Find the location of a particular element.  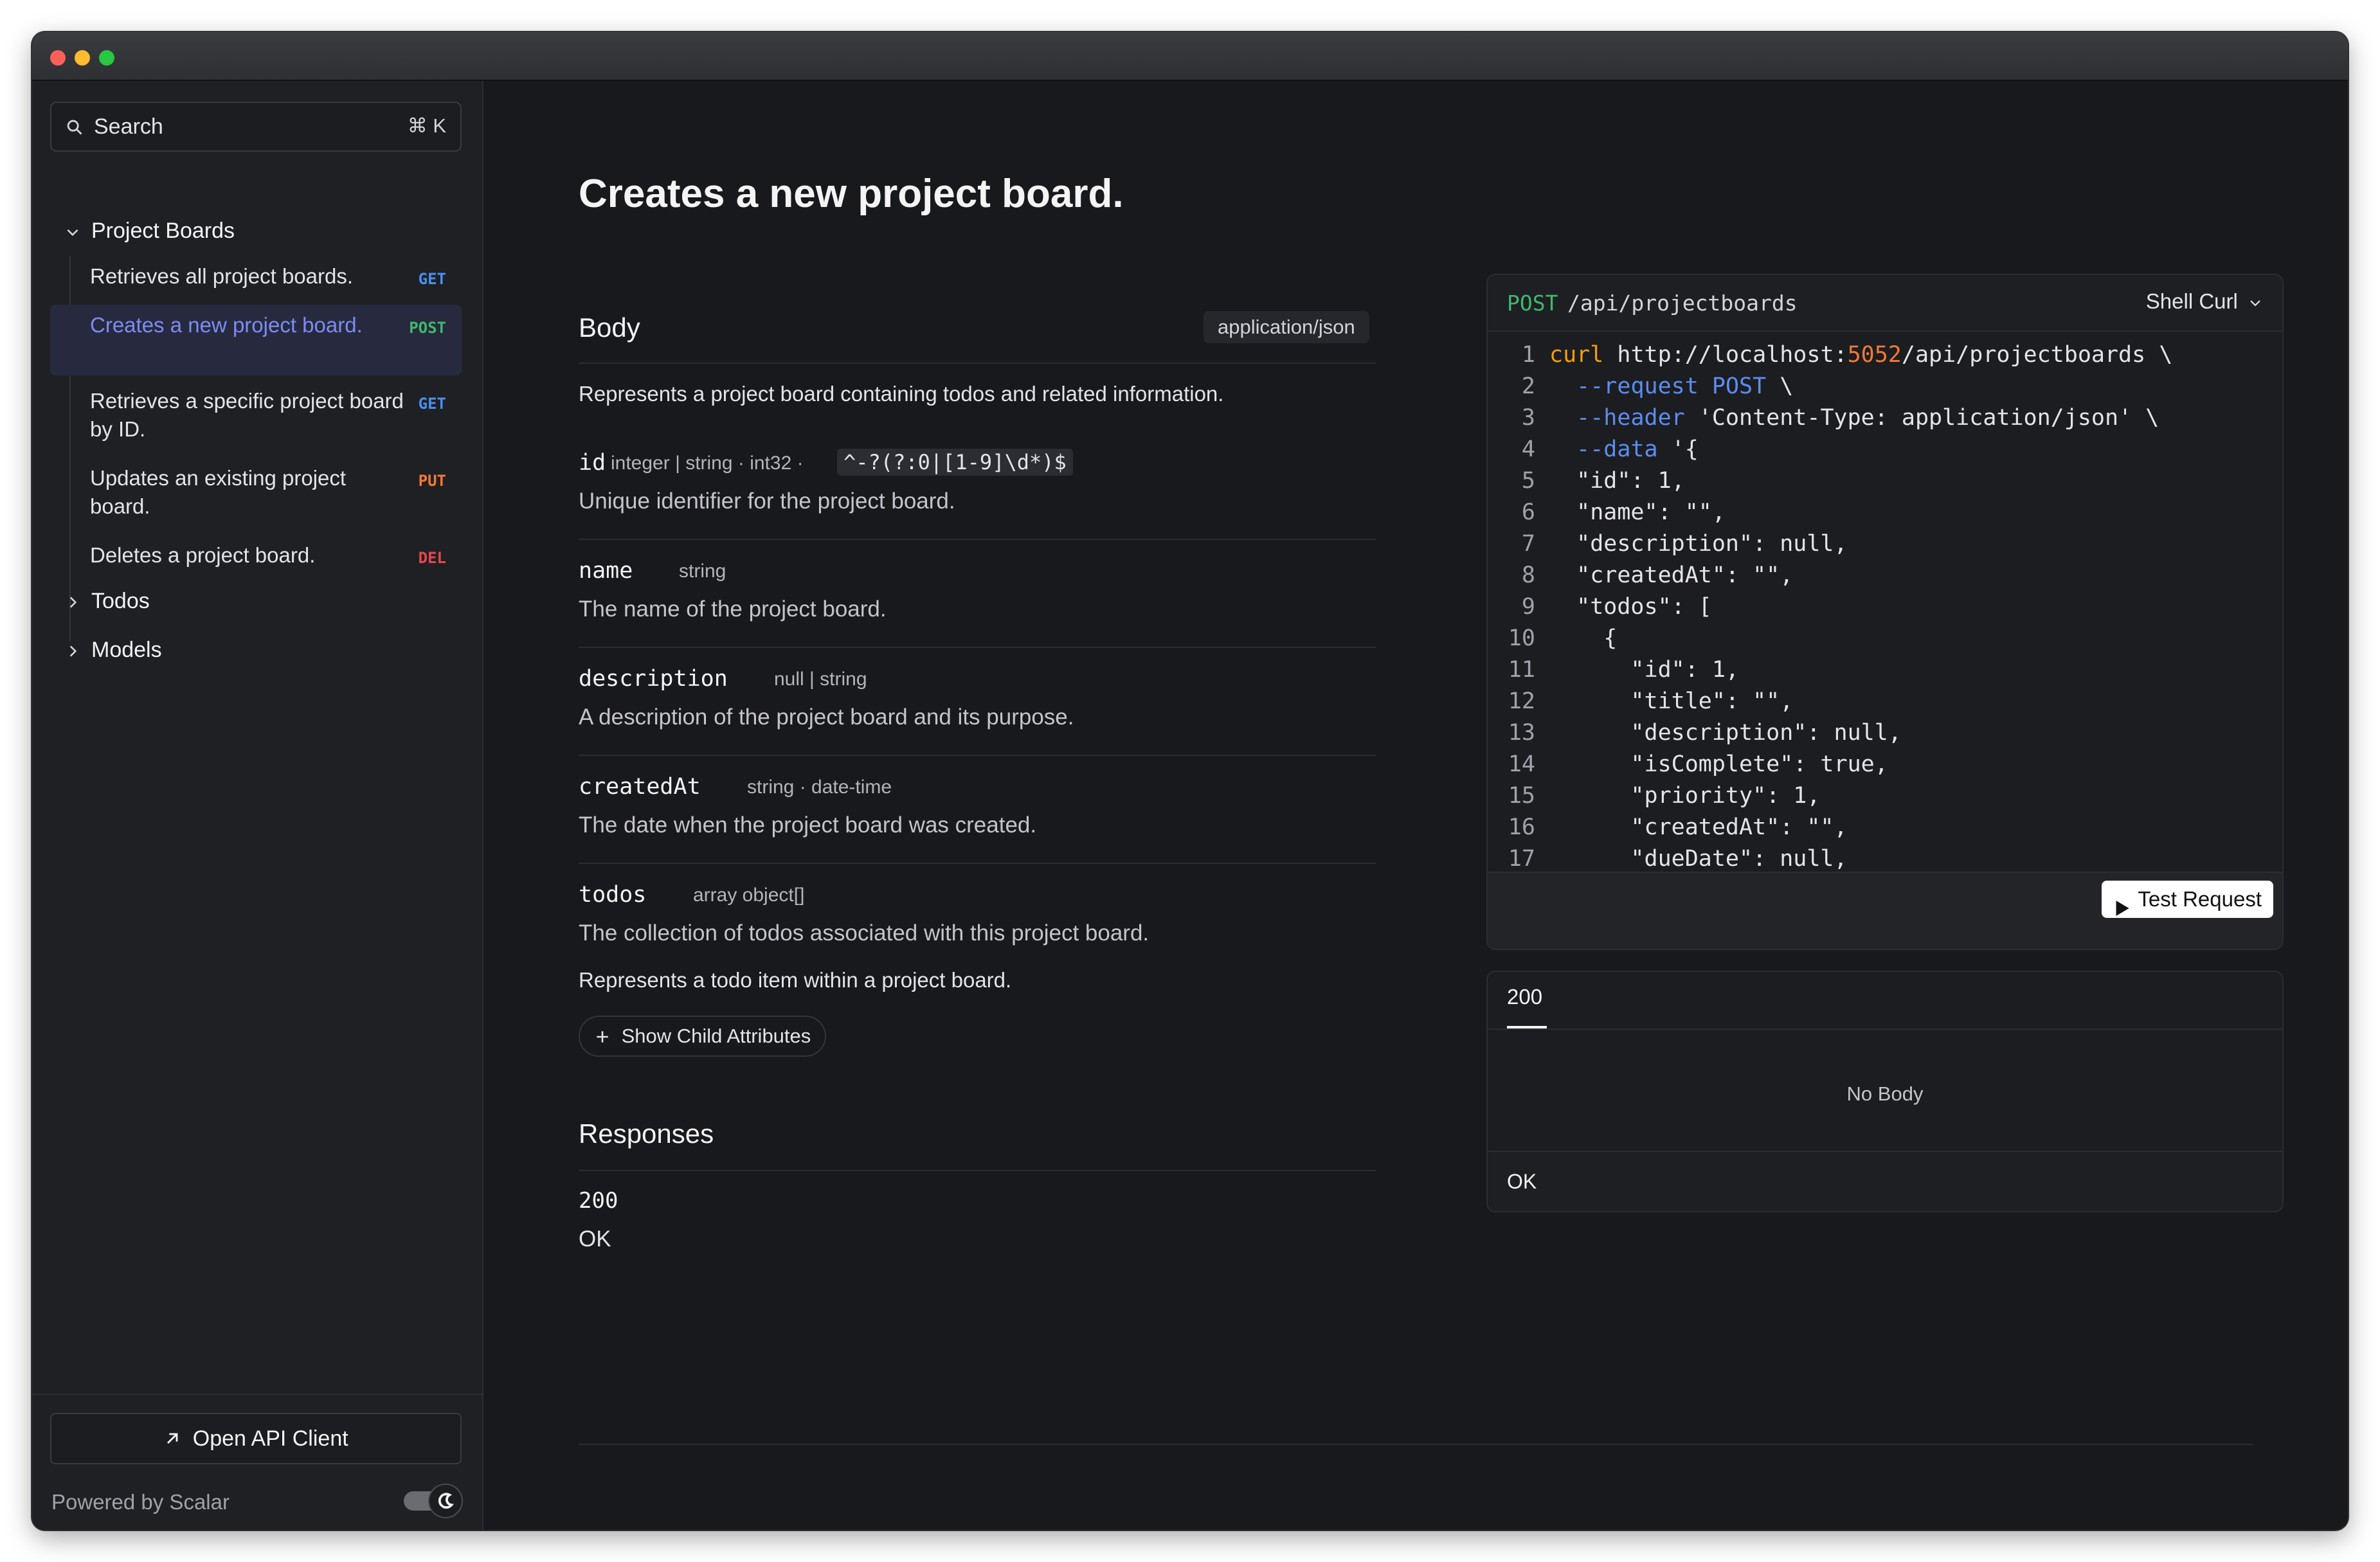

sidebar-item-label: Retrieves all project boards. is located at coordinates (222, 276).